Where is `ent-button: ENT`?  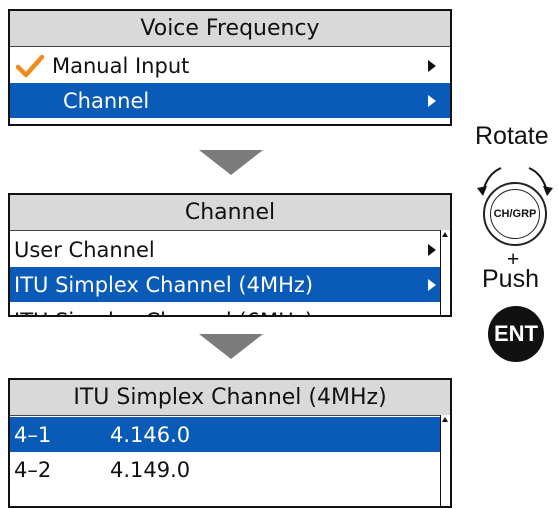
ent-button: ENT is located at coordinates (516, 334).